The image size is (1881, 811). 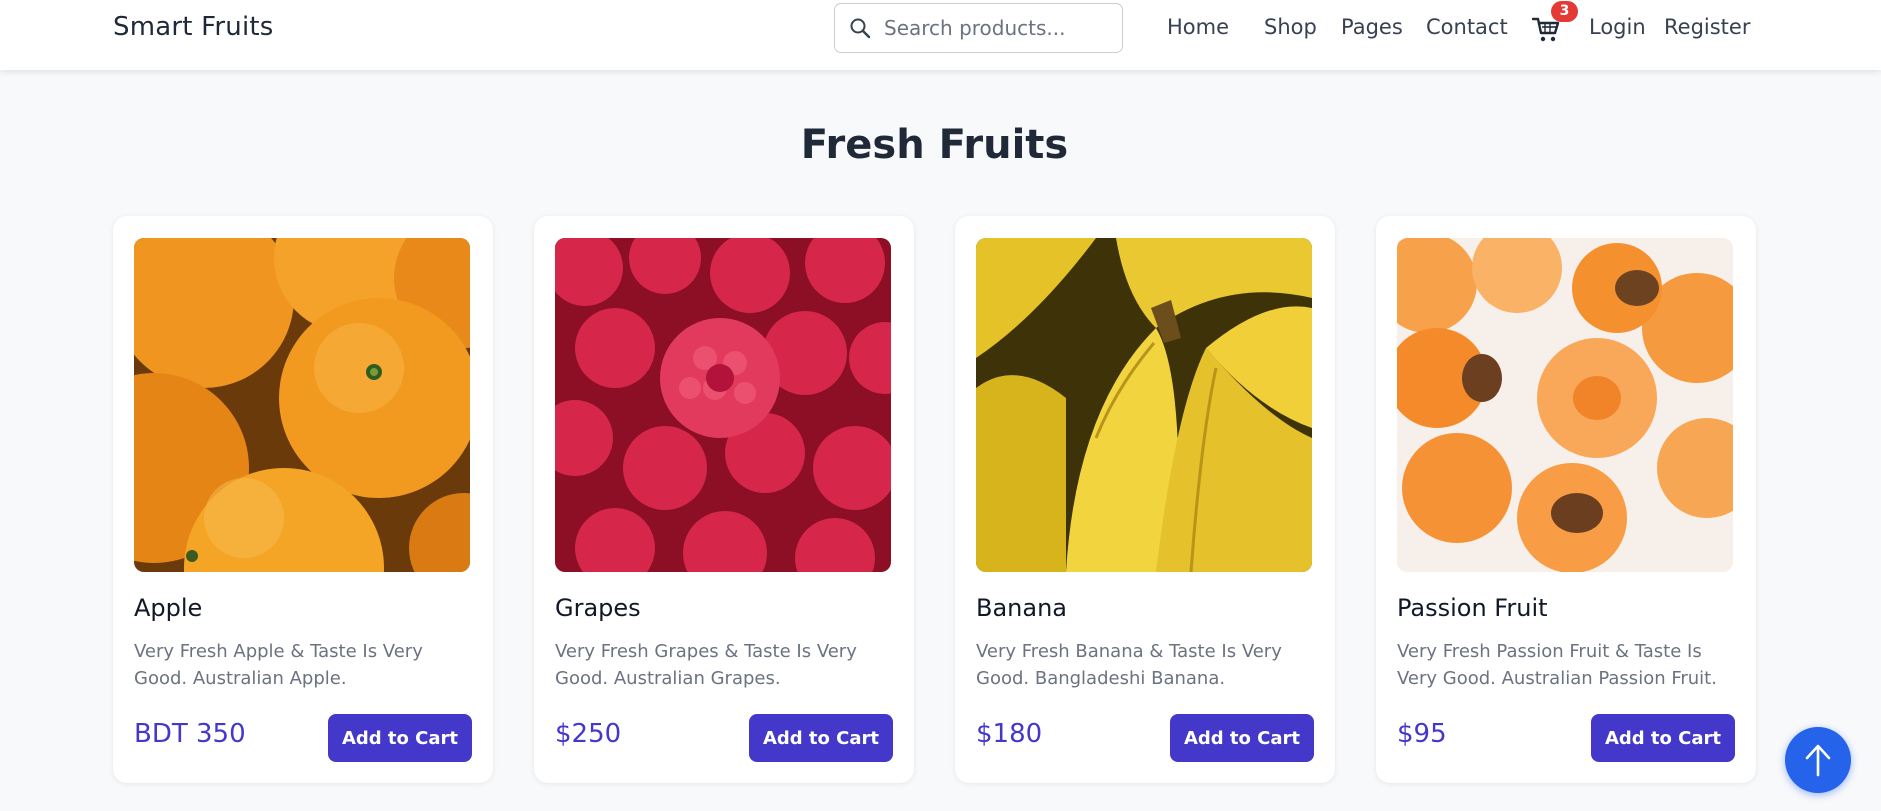 What do you see at coordinates (1707, 27) in the screenshot?
I see `nav-register: Register` at bounding box center [1707, 27].